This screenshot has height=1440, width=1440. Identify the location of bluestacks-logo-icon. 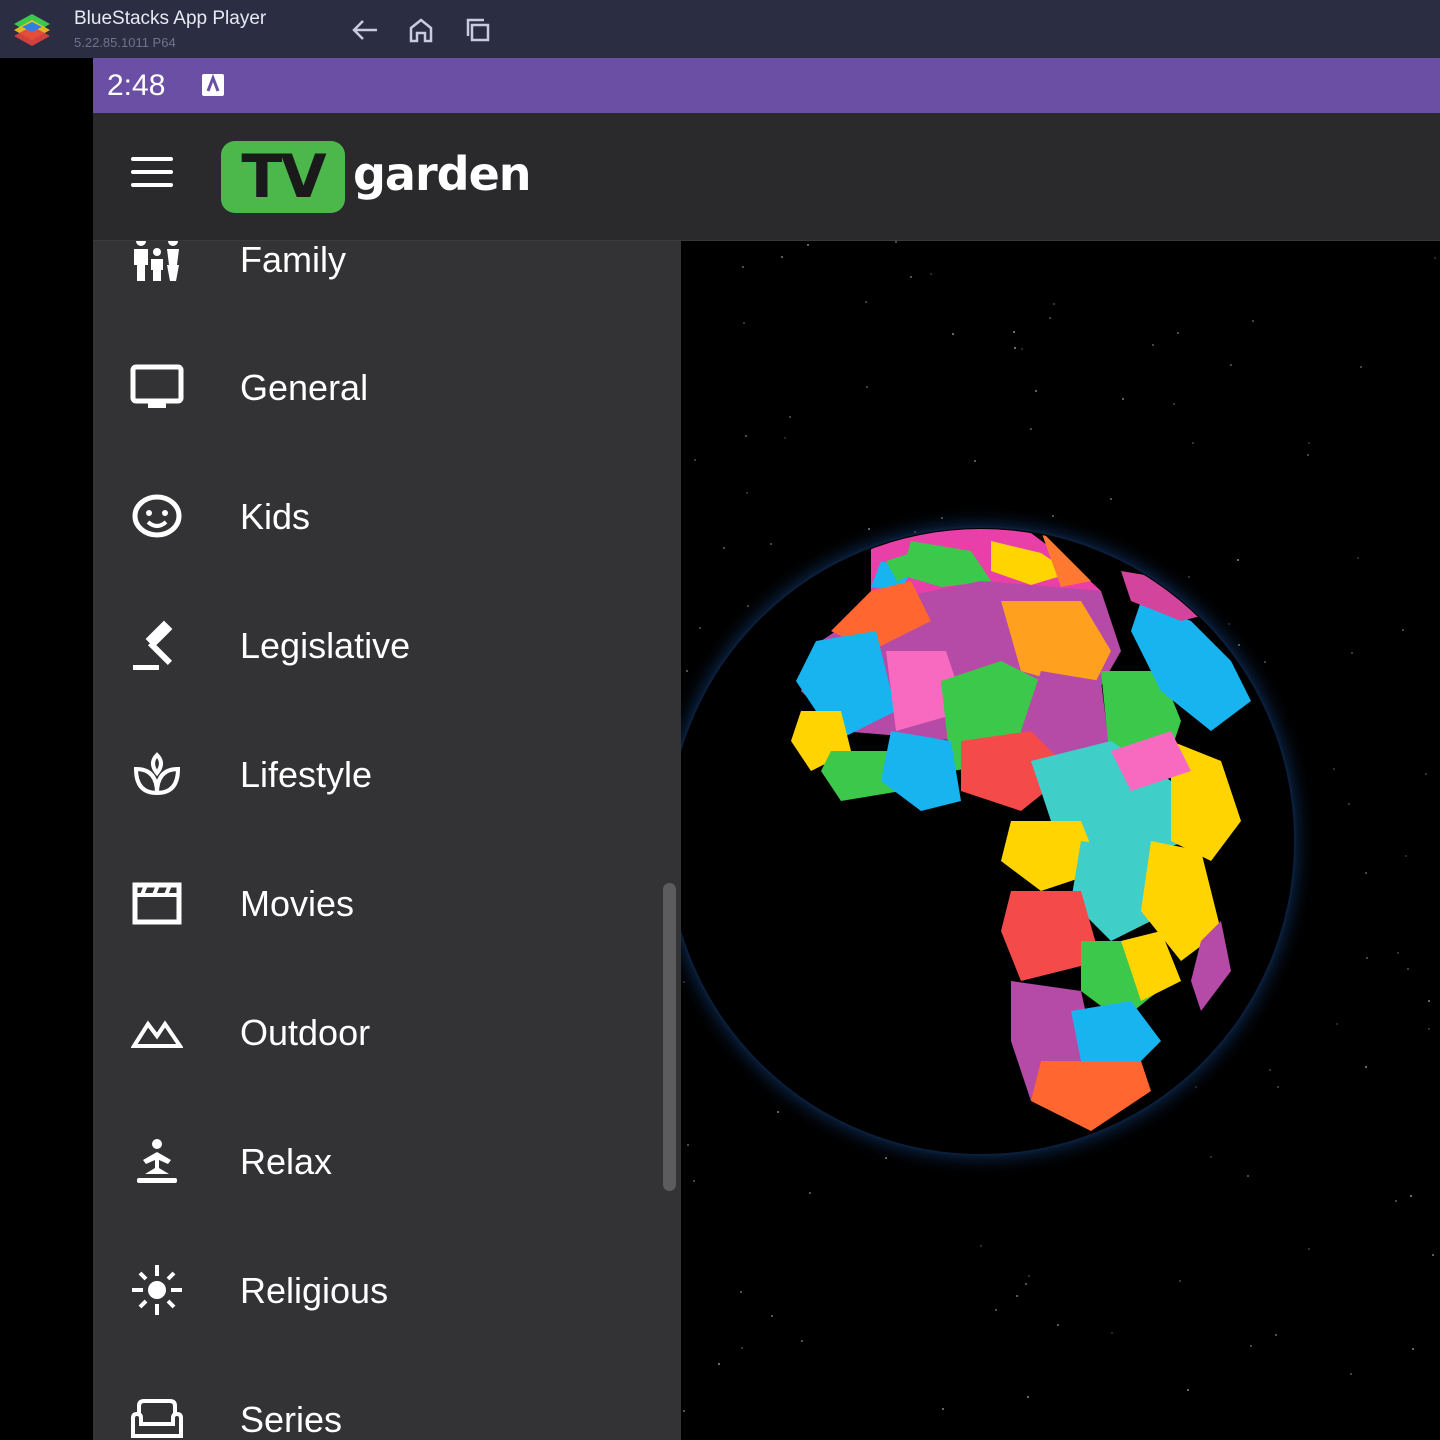
(32, 30).